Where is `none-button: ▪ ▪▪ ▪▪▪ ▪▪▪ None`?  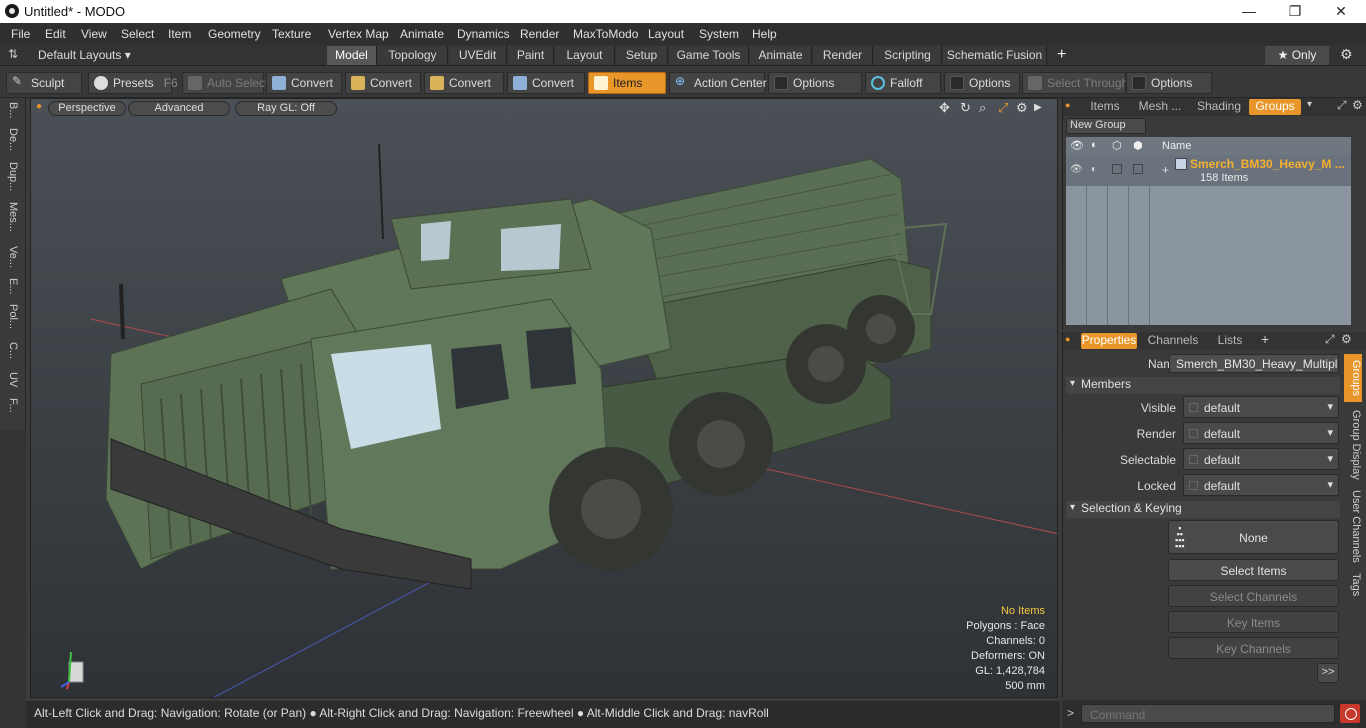 none-button: ▪ ▪▪ ▪▪▪ ▪▪▪ None is located at coordinates (1253, 537).